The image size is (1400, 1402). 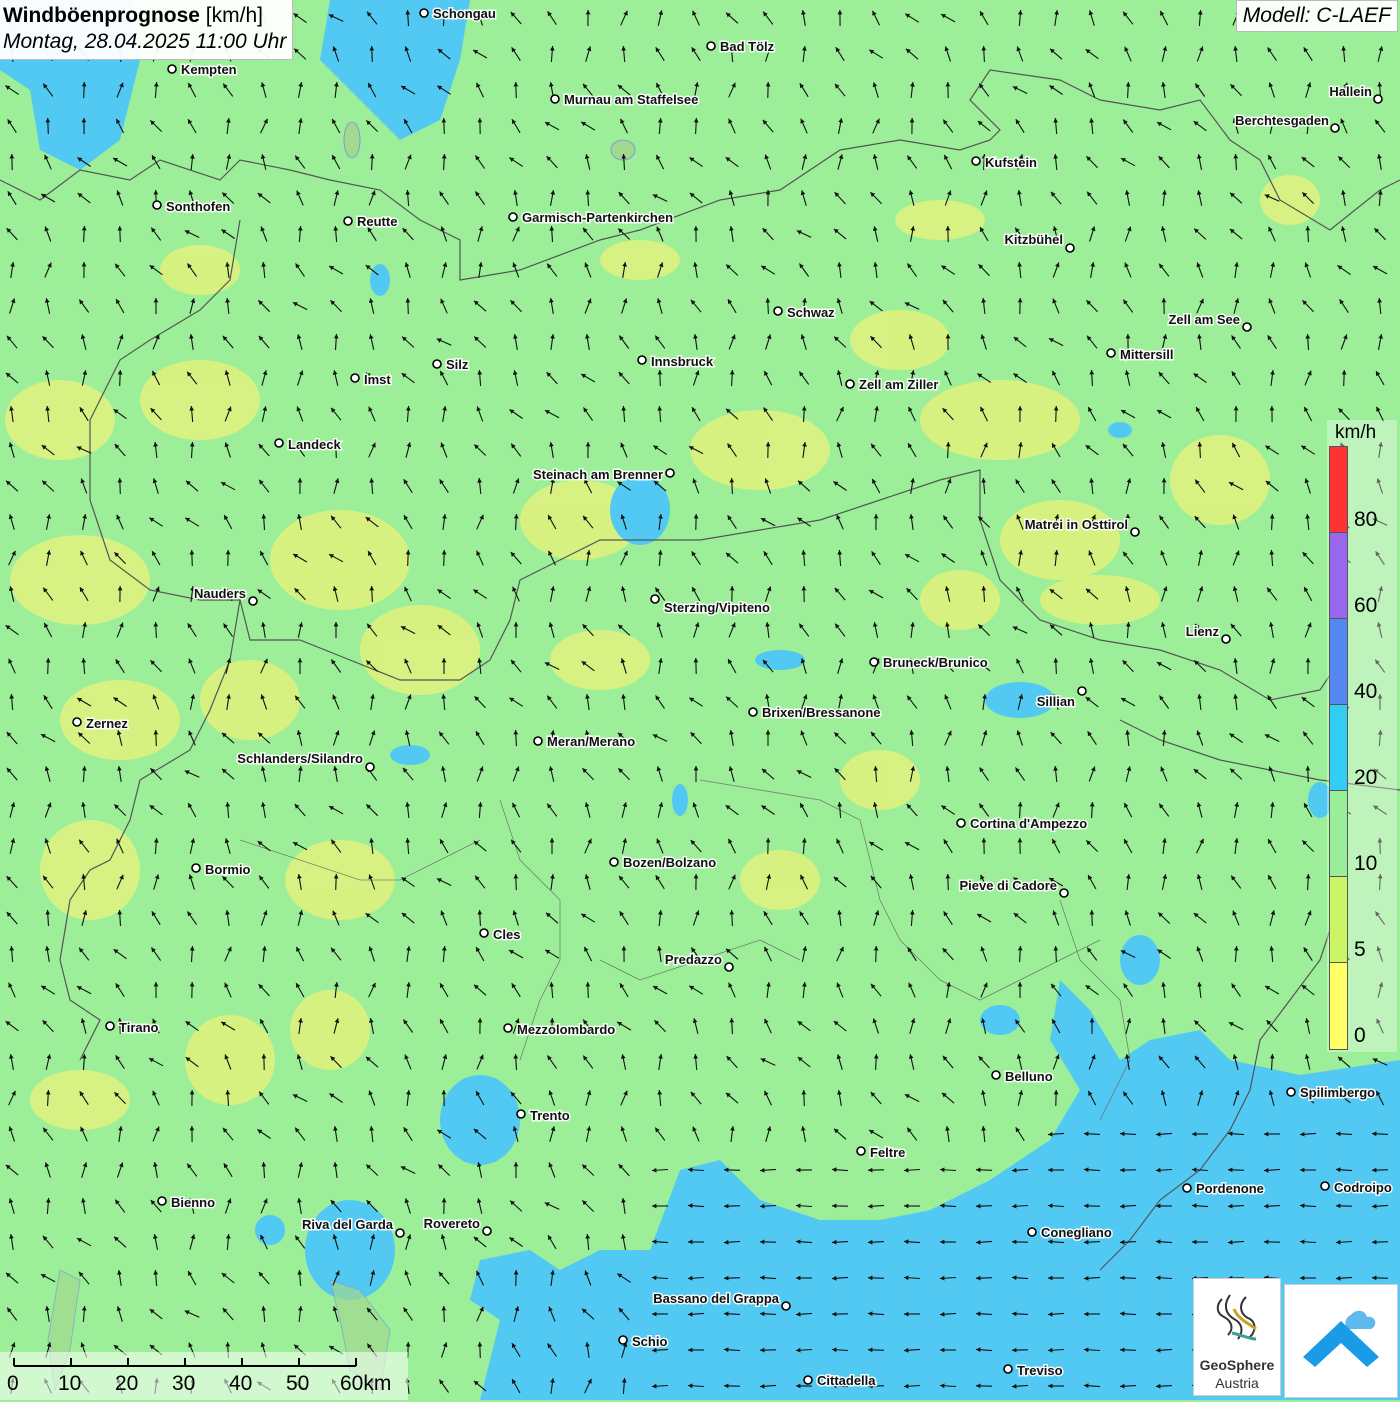 I want to click on legend-label: 20, so click(x=1365, y=778).